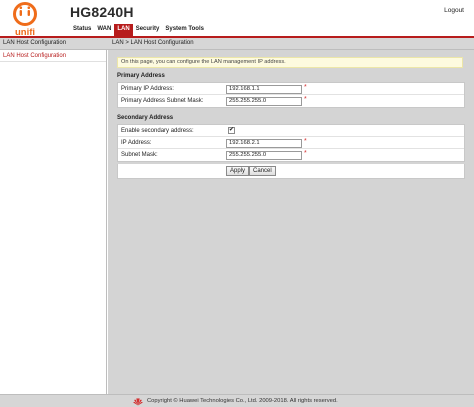  I want to click on primary-mask-input, so click(264, 101).